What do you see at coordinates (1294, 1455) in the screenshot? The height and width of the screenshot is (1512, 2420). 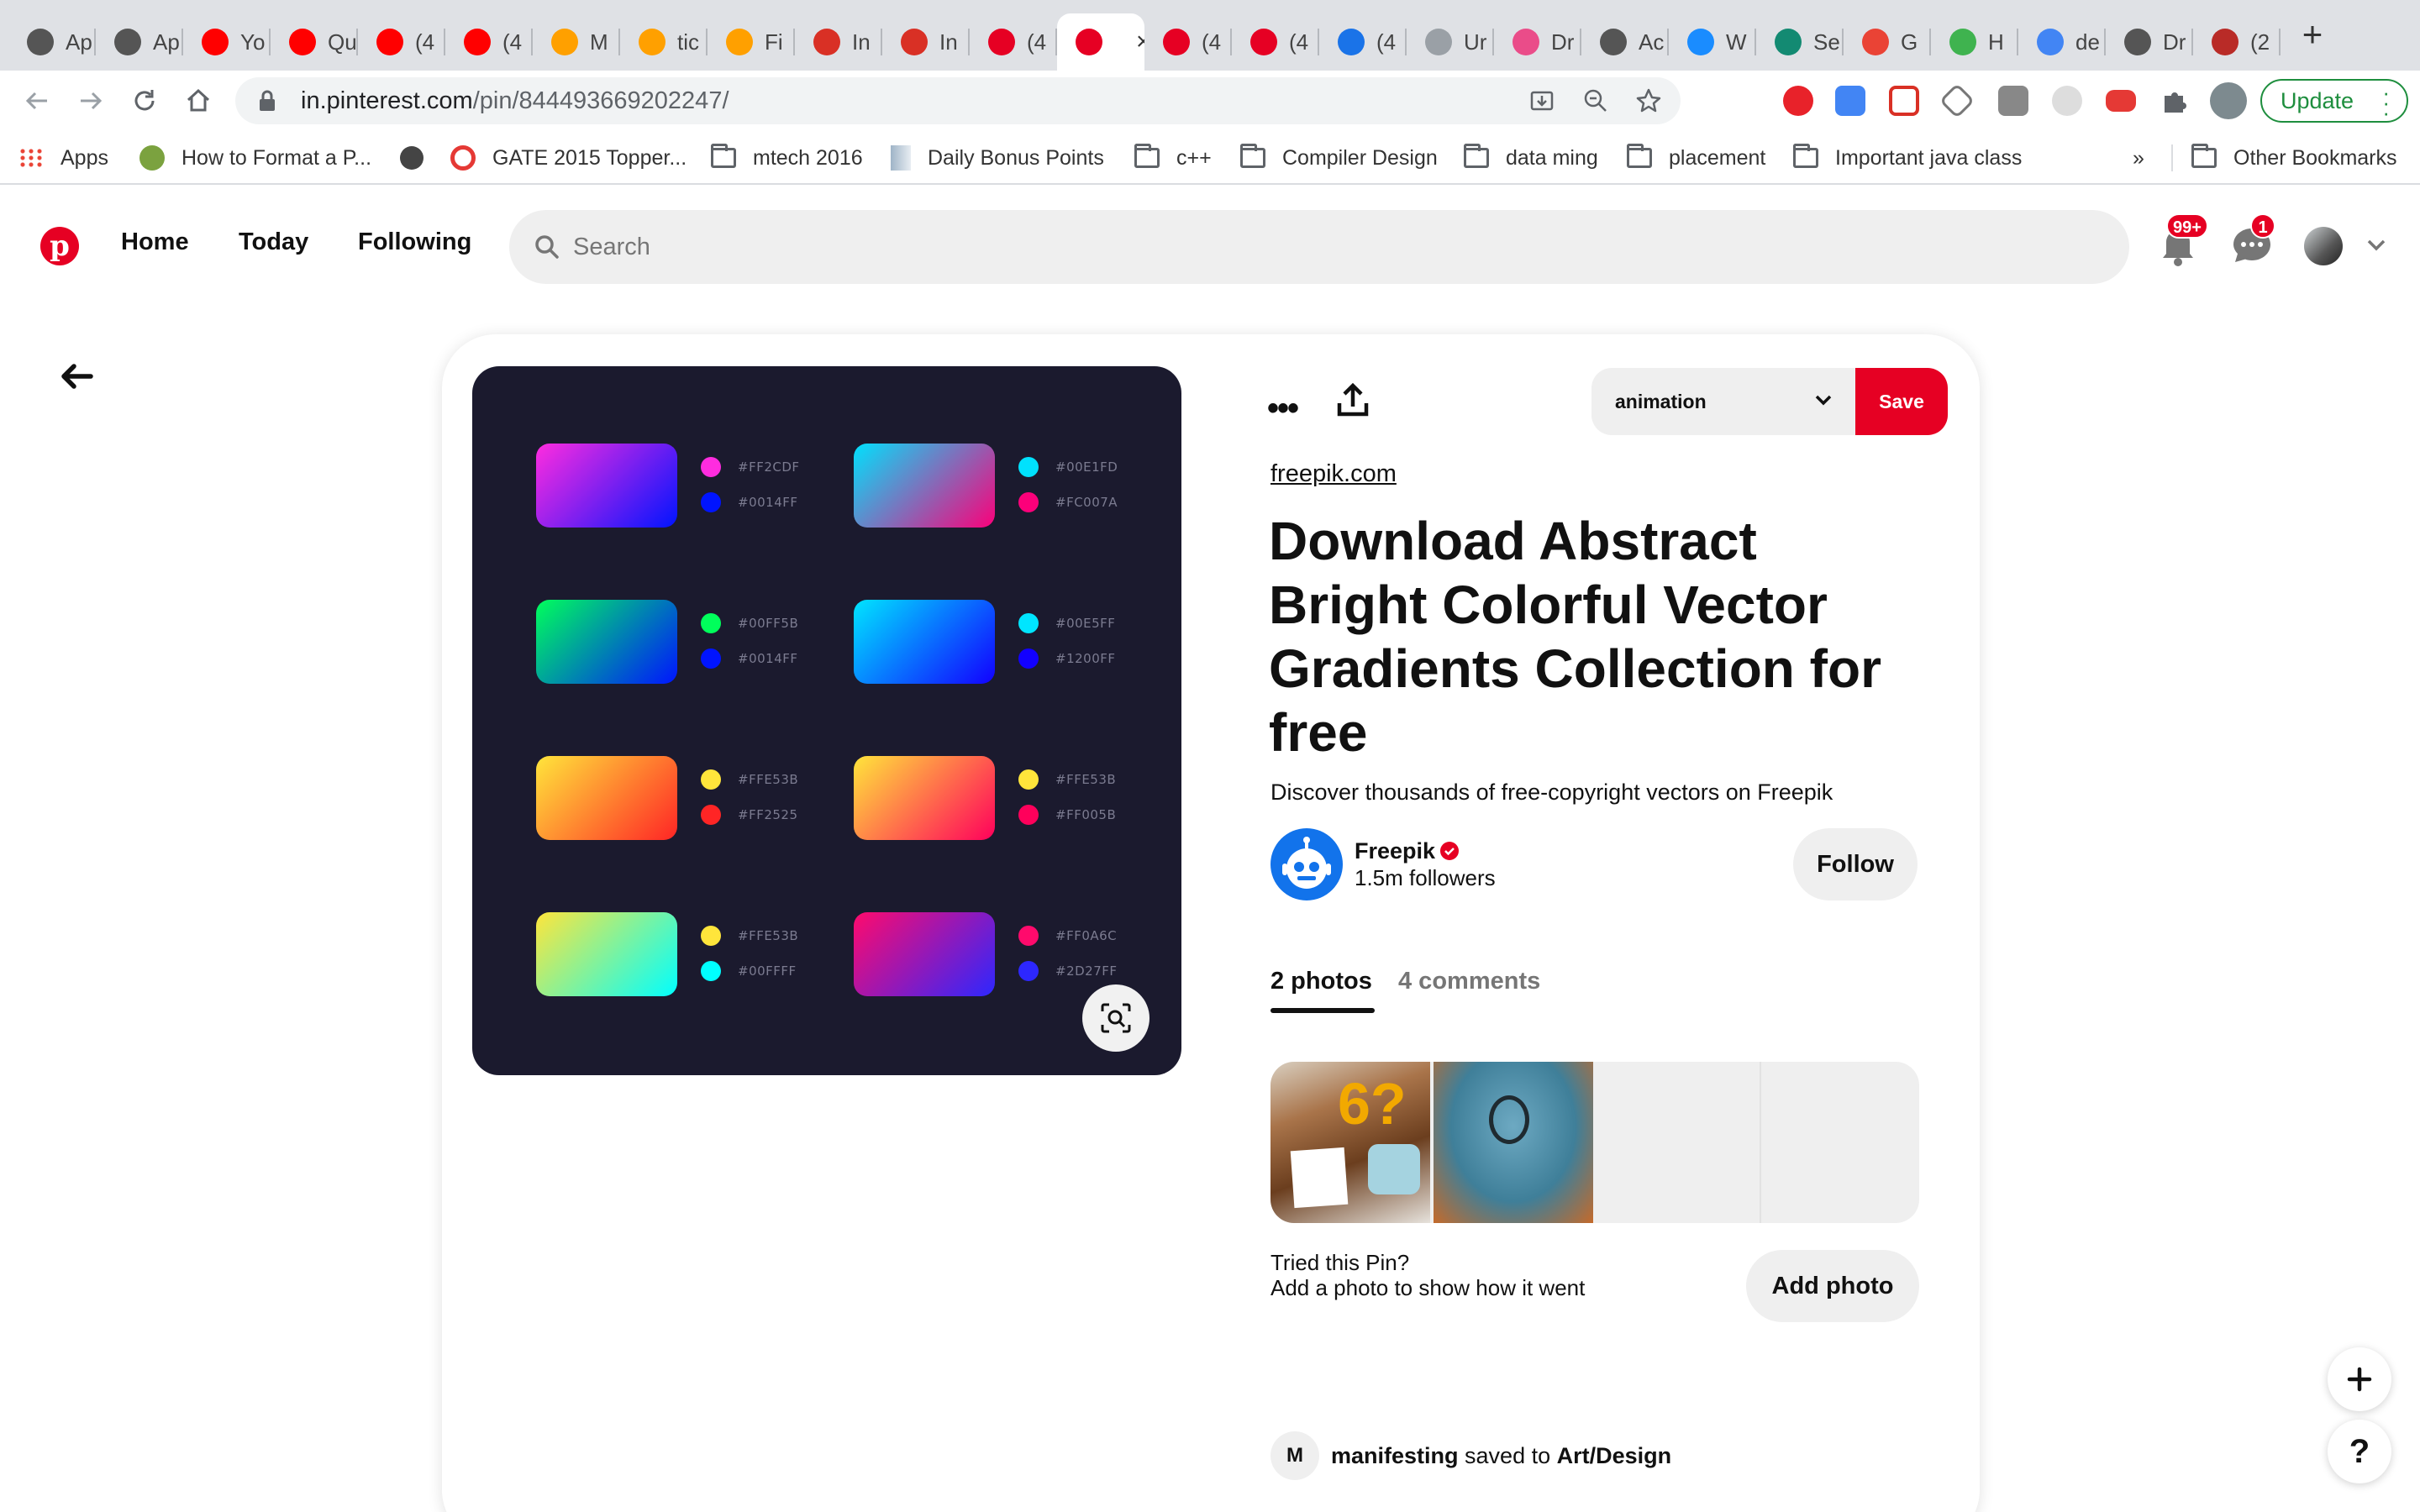 I see `saver-avatar: M` at bounding box center [1294, 1455].